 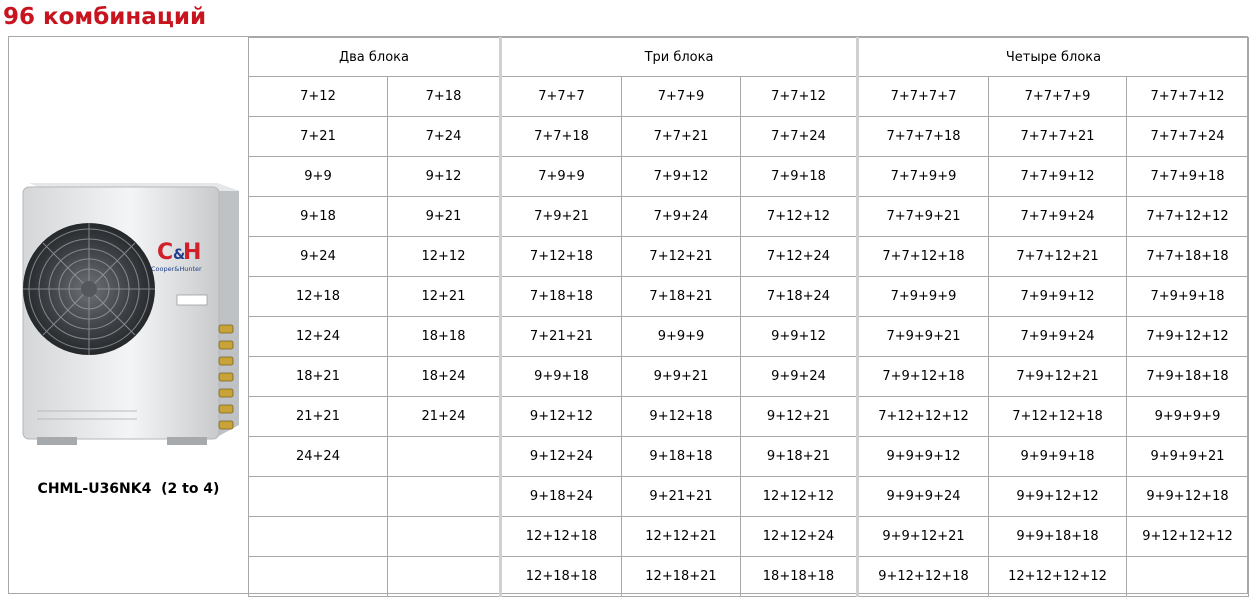 What do you see at coordinates (799, 536) in the screenshot?
I see `combination-cell: 12+12+24` at bounding box center [799, 536].